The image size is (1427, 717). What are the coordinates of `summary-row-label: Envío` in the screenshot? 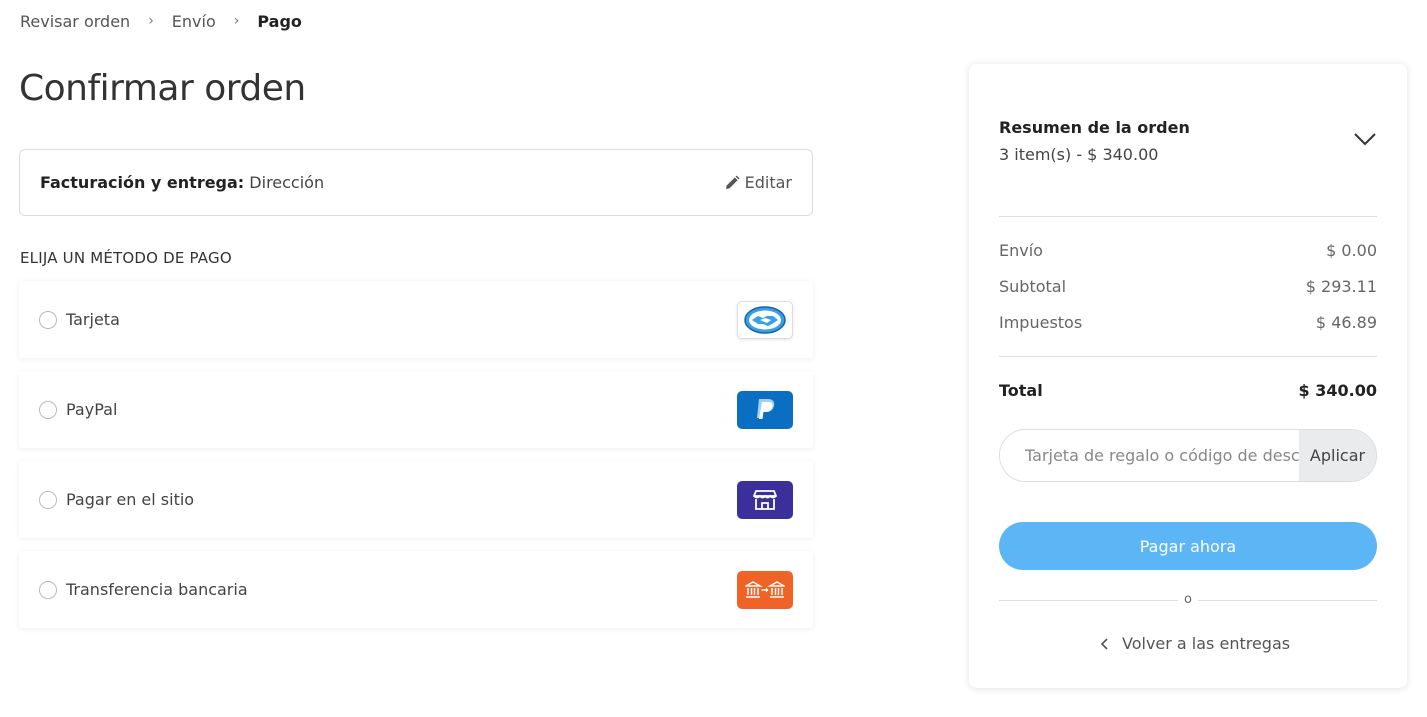 It's located at (1021, 250).